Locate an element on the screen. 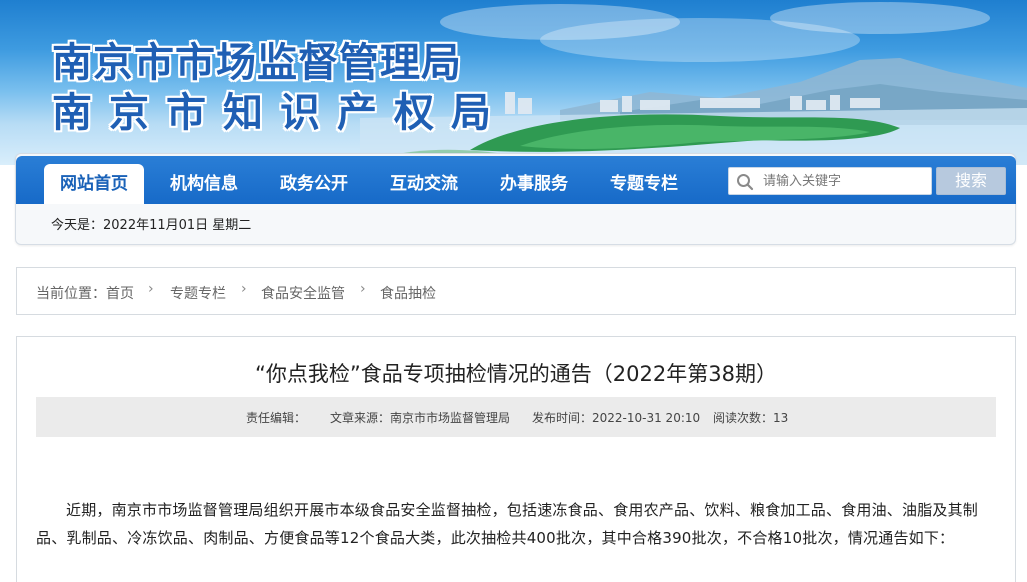 The image size is (1027, 582). search-icon is located at coordinates (745, 182).